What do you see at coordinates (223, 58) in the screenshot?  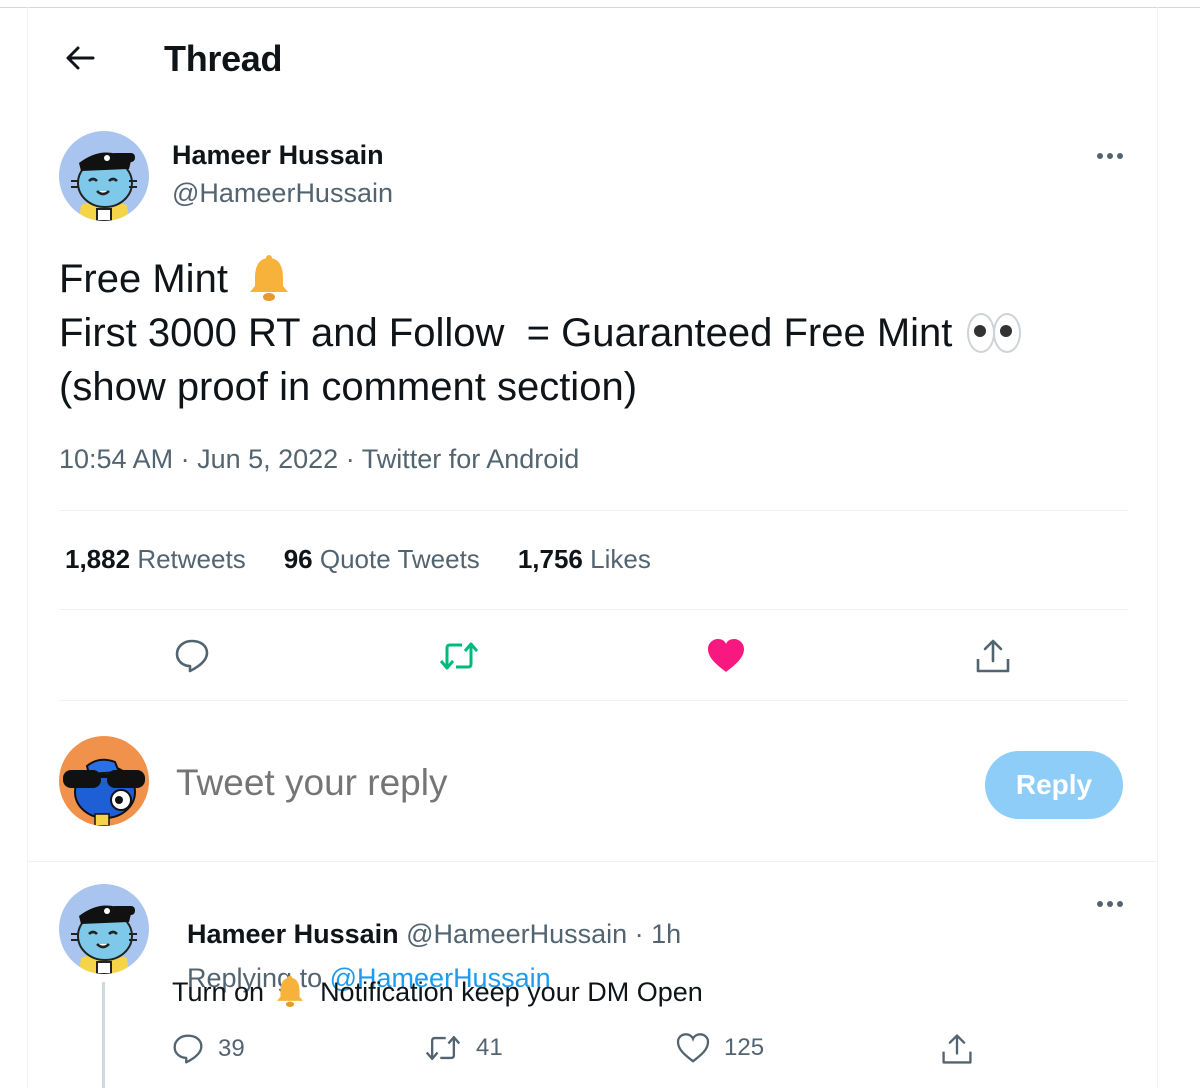 I see `page-title: Thread` at bounding box center [223, 58].